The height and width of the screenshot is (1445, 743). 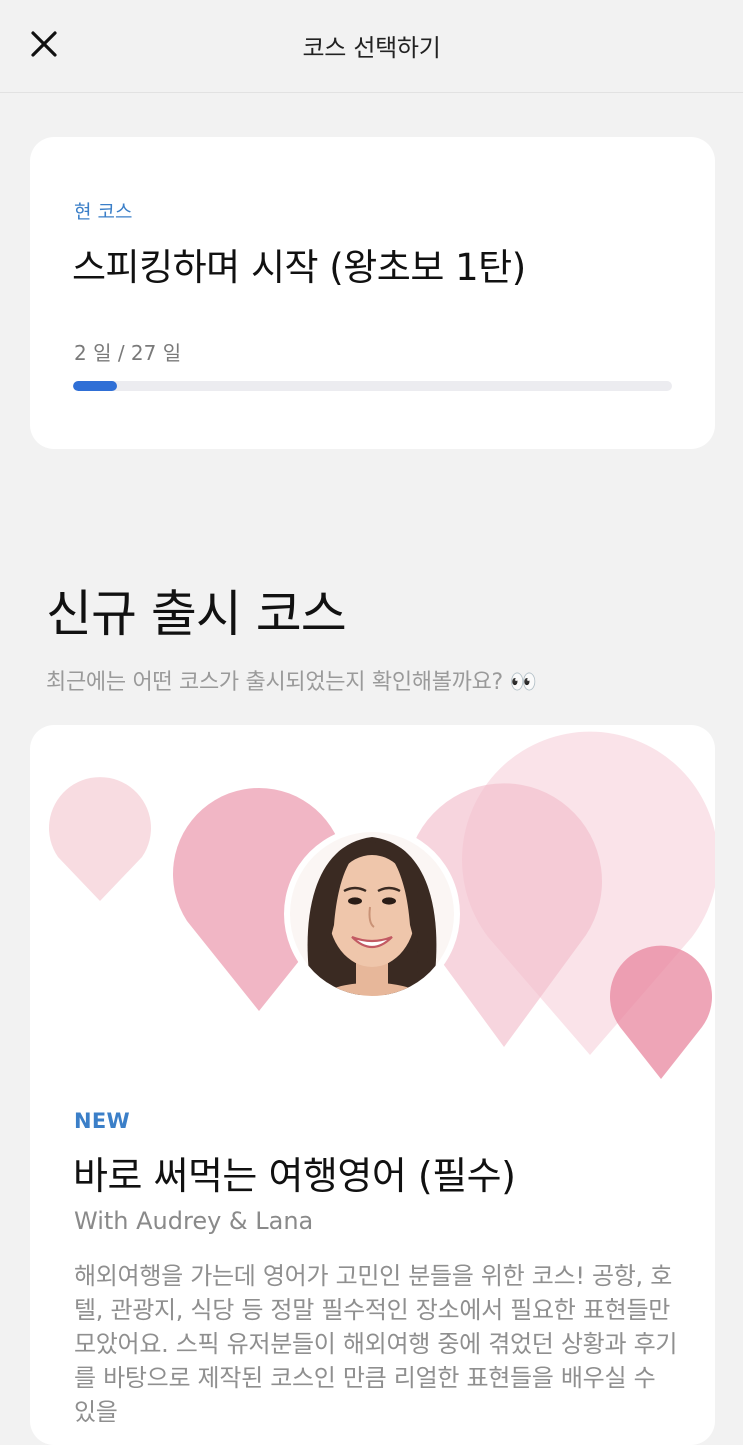 What do you see at coordinates (196, 614) in the screenshot?
I see `section-title: 신규 출시 코스` at bounding box center [196, 614].